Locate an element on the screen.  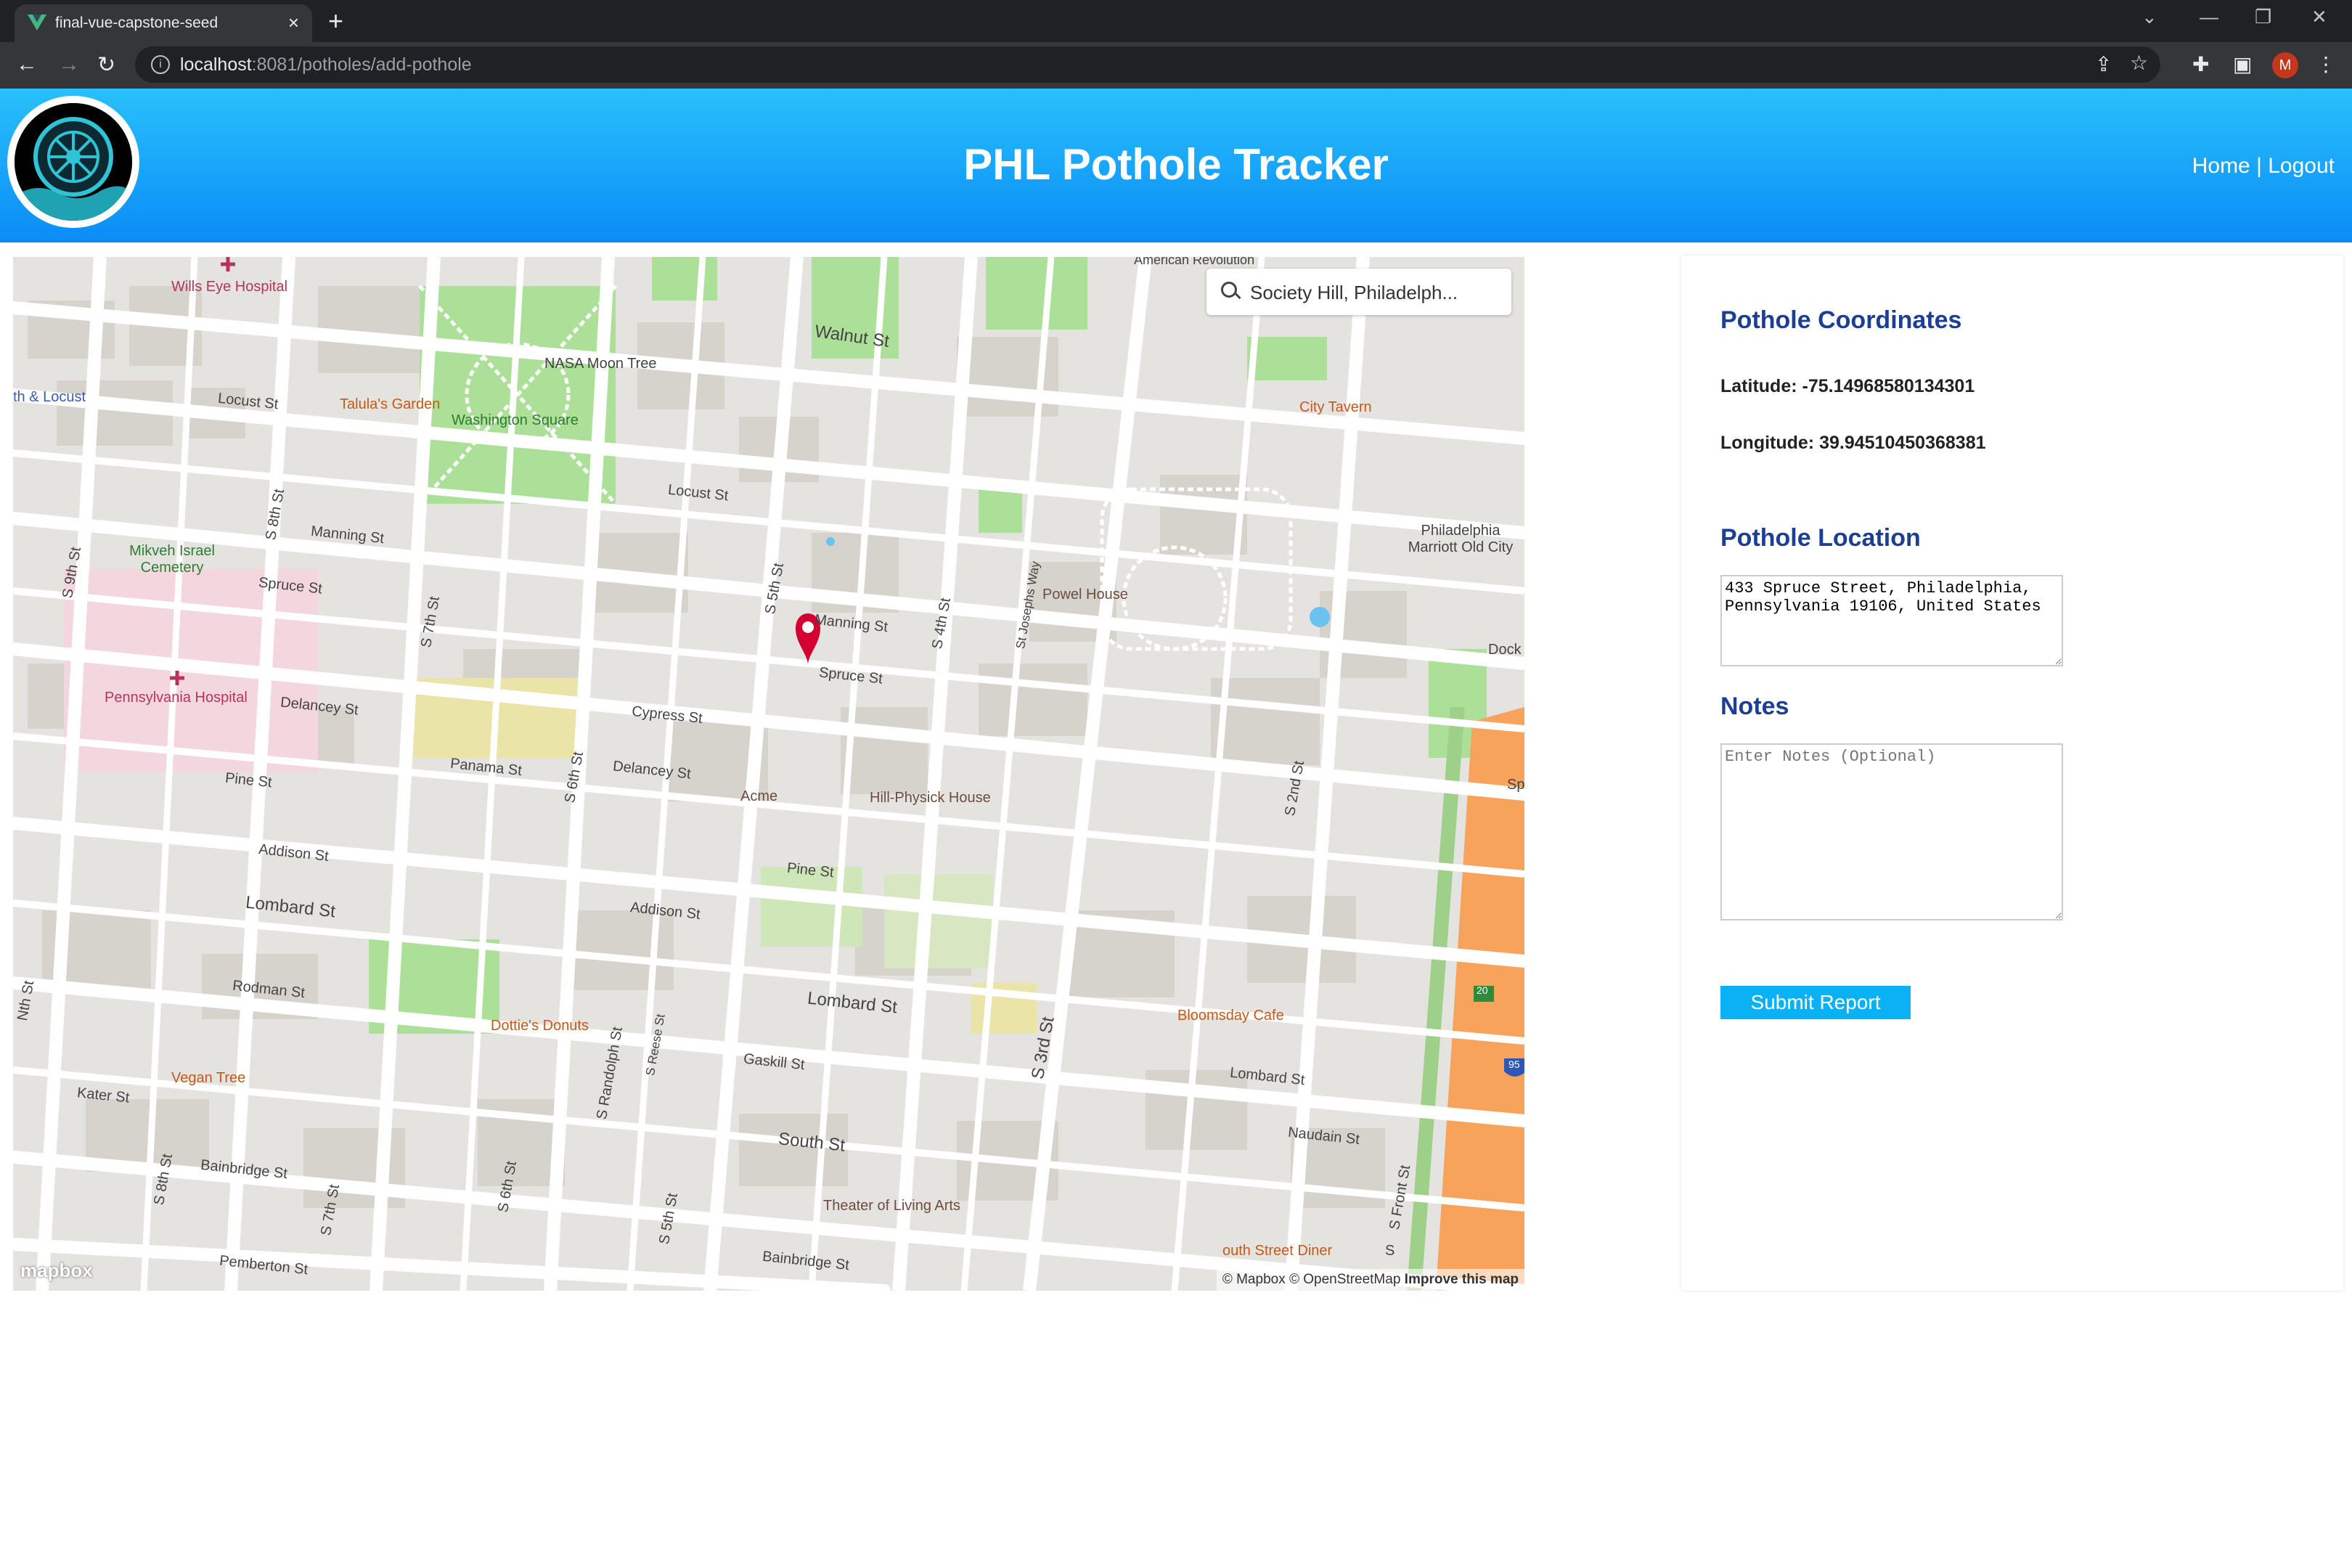
interstate-95-shield-icon: 95 is located at coordinates (1514, 1064).